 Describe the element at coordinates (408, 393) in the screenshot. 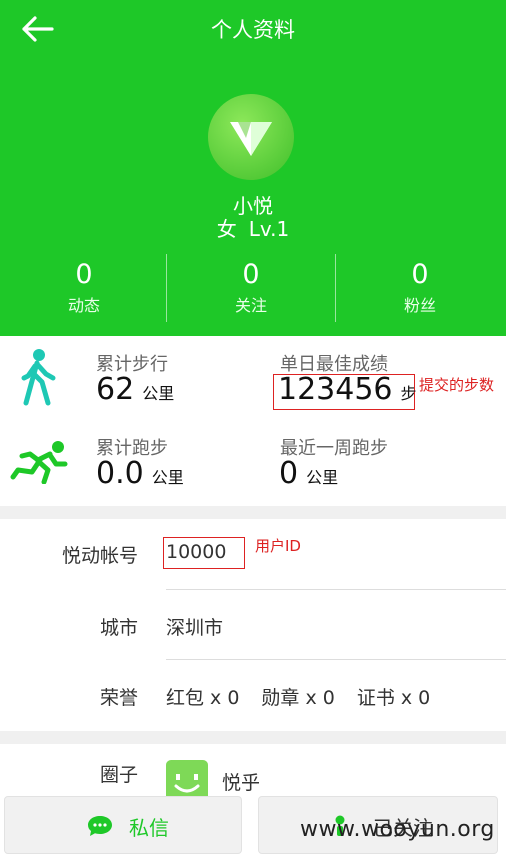

I see `best-day-unit: 步` at that location.